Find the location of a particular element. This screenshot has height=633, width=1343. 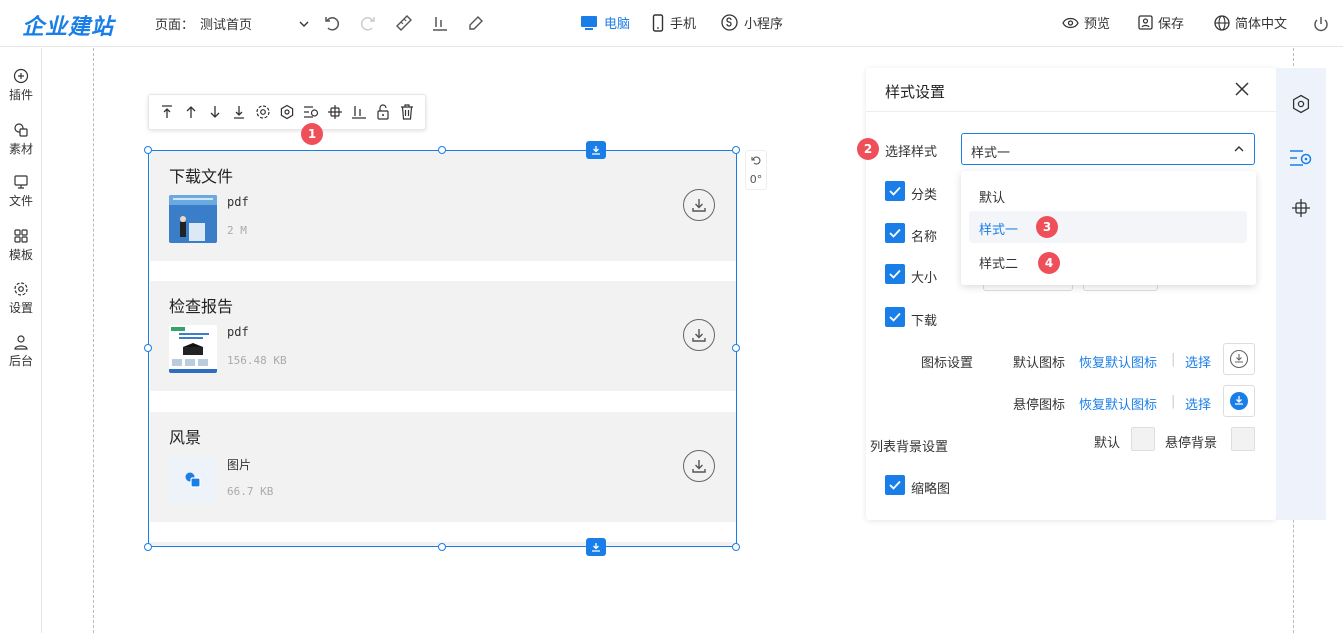

resize-handle-sw is located at coordinates (148, 547).